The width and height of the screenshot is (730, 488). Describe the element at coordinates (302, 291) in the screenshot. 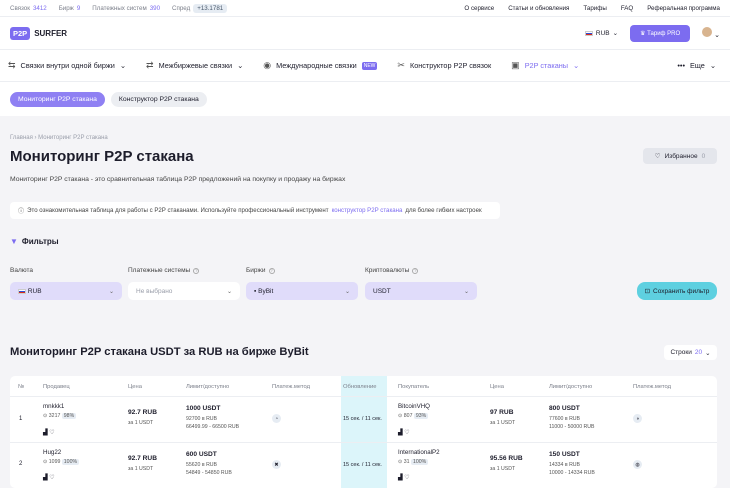

I see `exchange-select-filter: ▪ ByBit ⌄` at that location.